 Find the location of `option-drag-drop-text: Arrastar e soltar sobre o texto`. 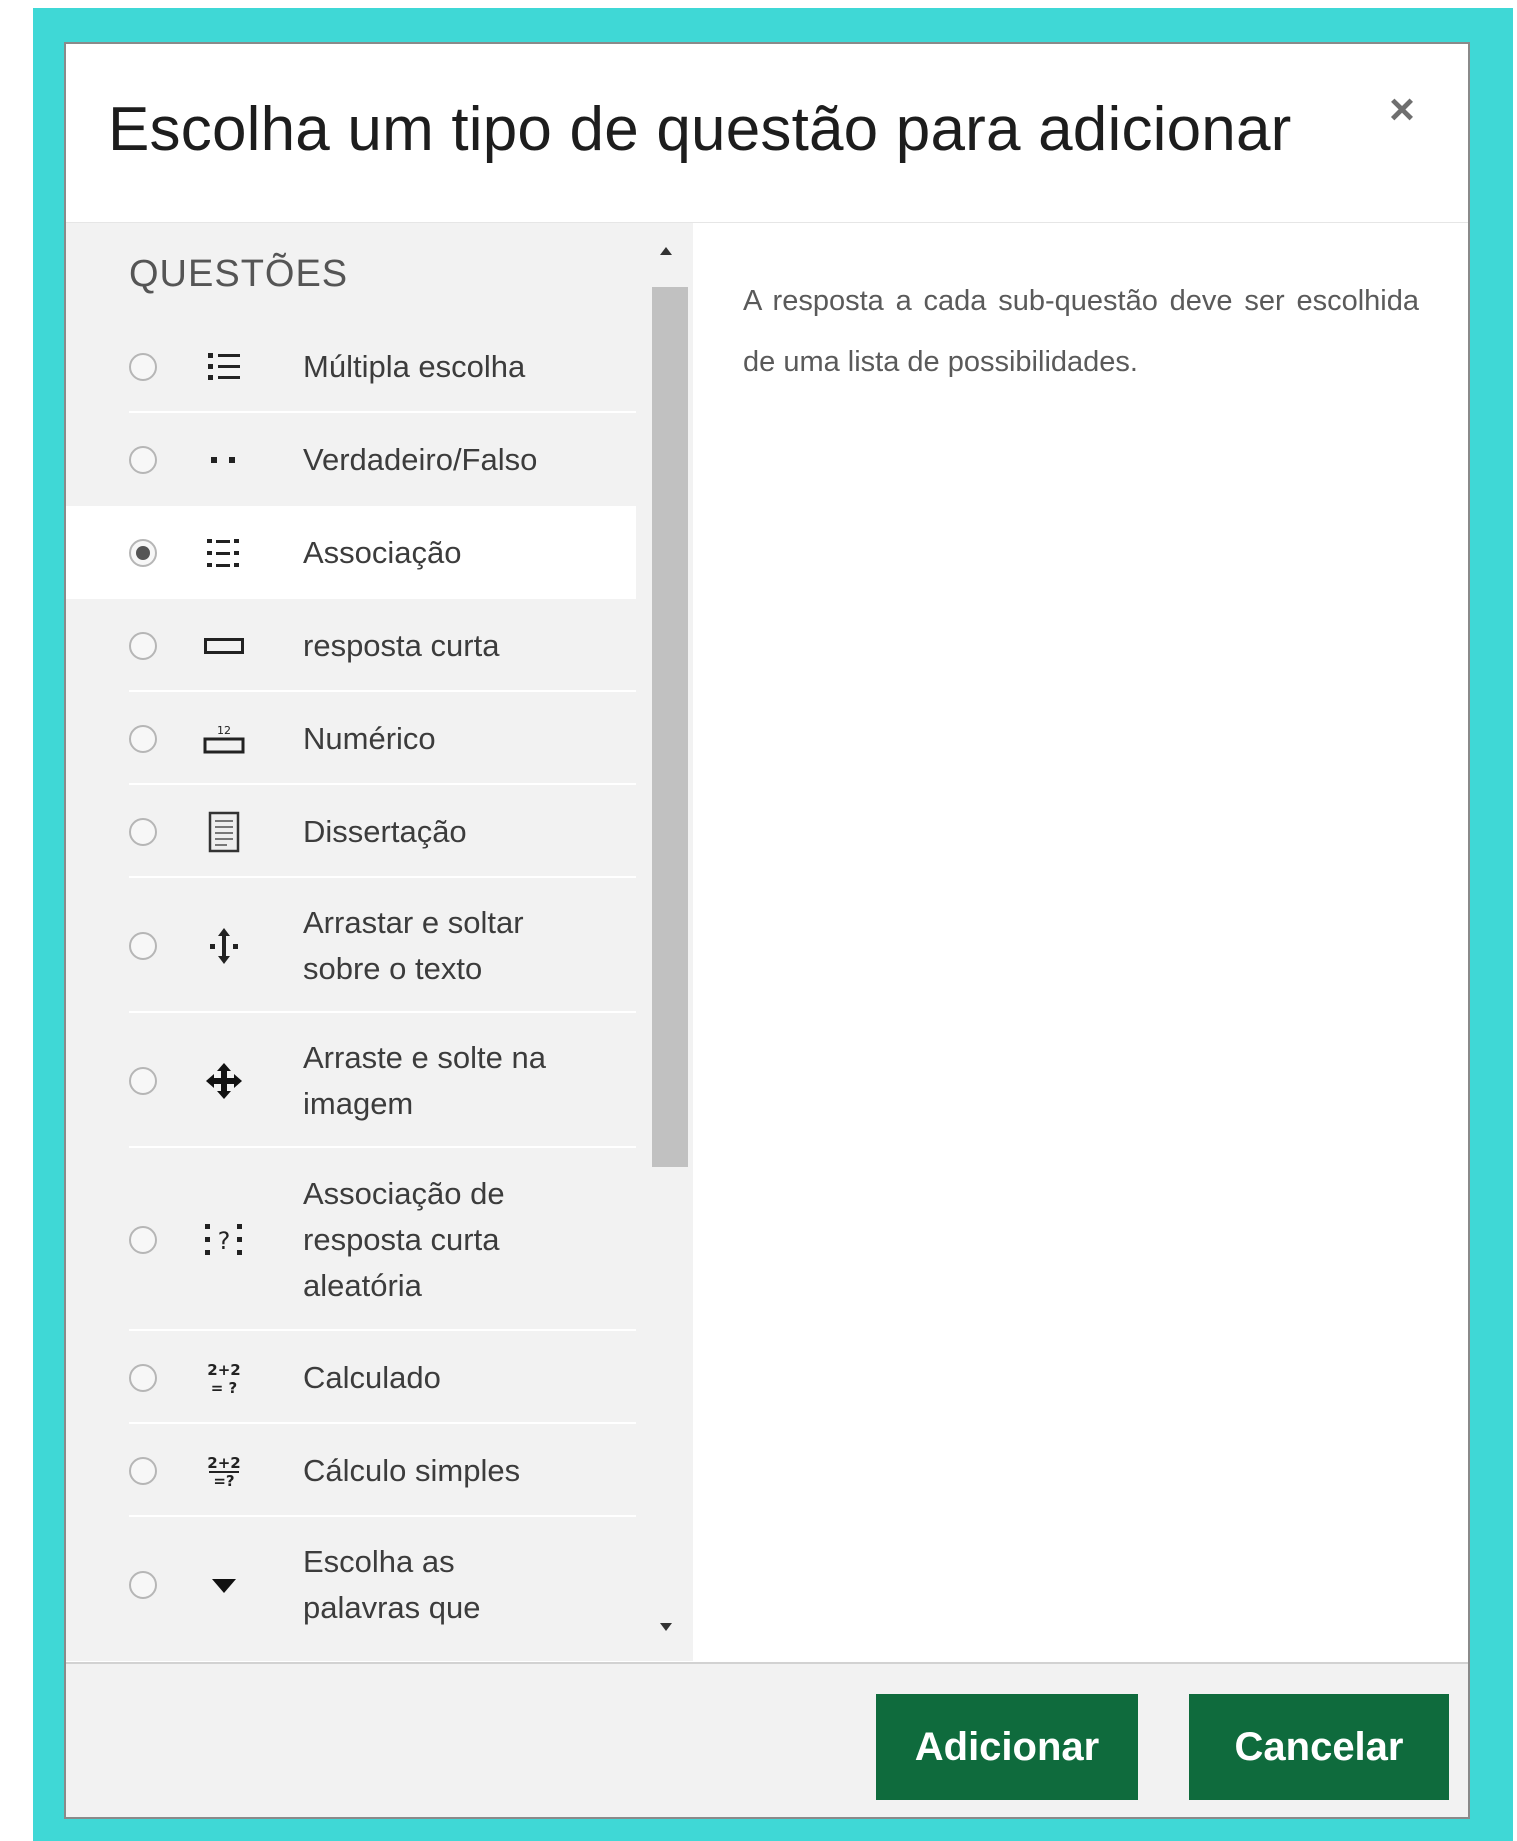

option-drag-drop-text: Arrastar e soltar sobre o texto is located at coordinates (351, 945).